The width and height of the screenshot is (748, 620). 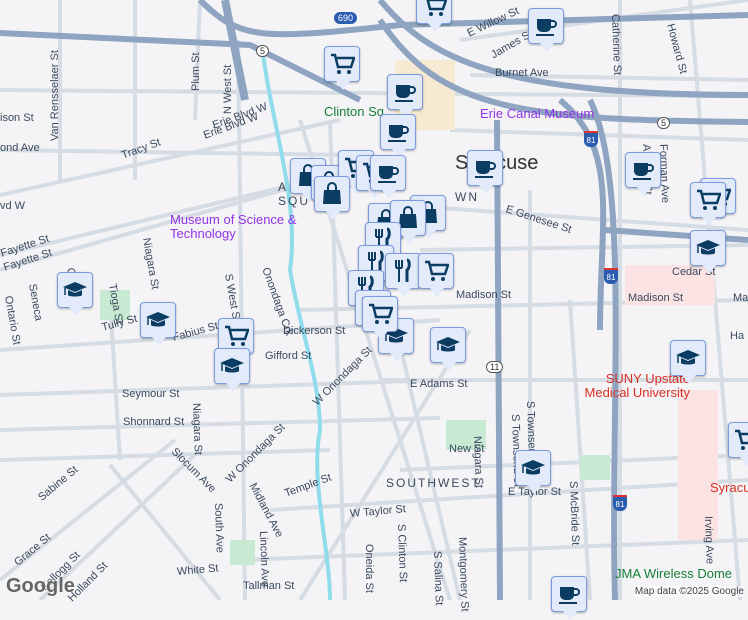 I want to click on street-label: Burnet Ave, so click(x=522, y=73).